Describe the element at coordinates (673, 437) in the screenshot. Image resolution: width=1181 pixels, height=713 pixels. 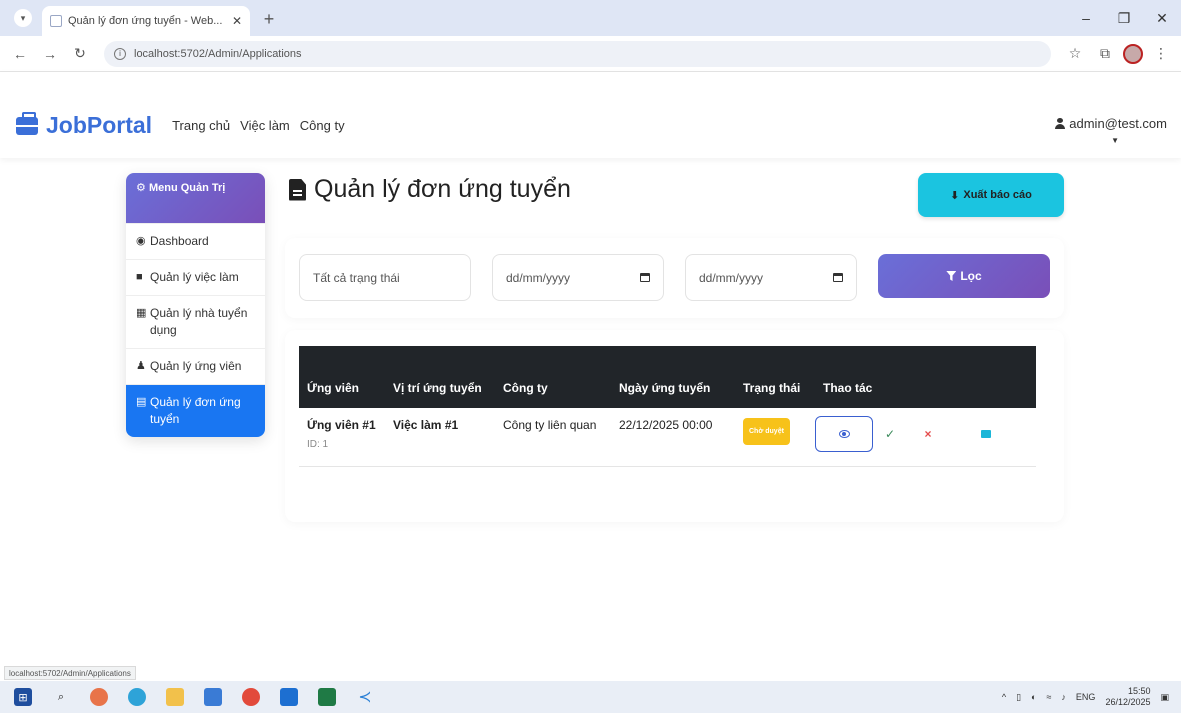
I see `cell-date: 22/12/2025 00:00` at that location.